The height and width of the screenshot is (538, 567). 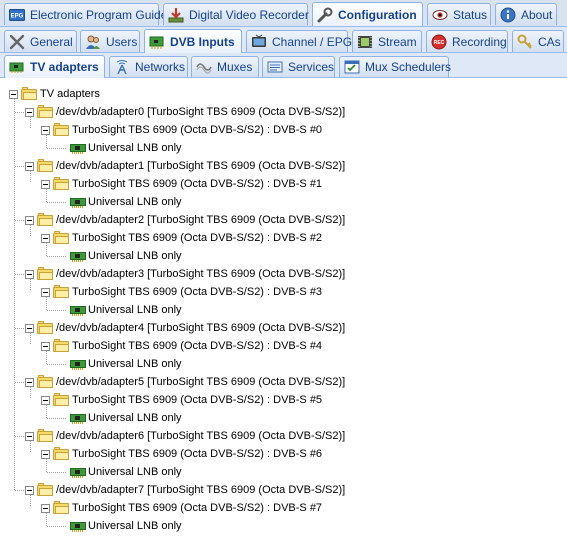 What do you see at coordinates (85, 14) in the screenshot?
I see `tab-epg: EPG Electronic Program Guide` at bounding box center [85, 14].